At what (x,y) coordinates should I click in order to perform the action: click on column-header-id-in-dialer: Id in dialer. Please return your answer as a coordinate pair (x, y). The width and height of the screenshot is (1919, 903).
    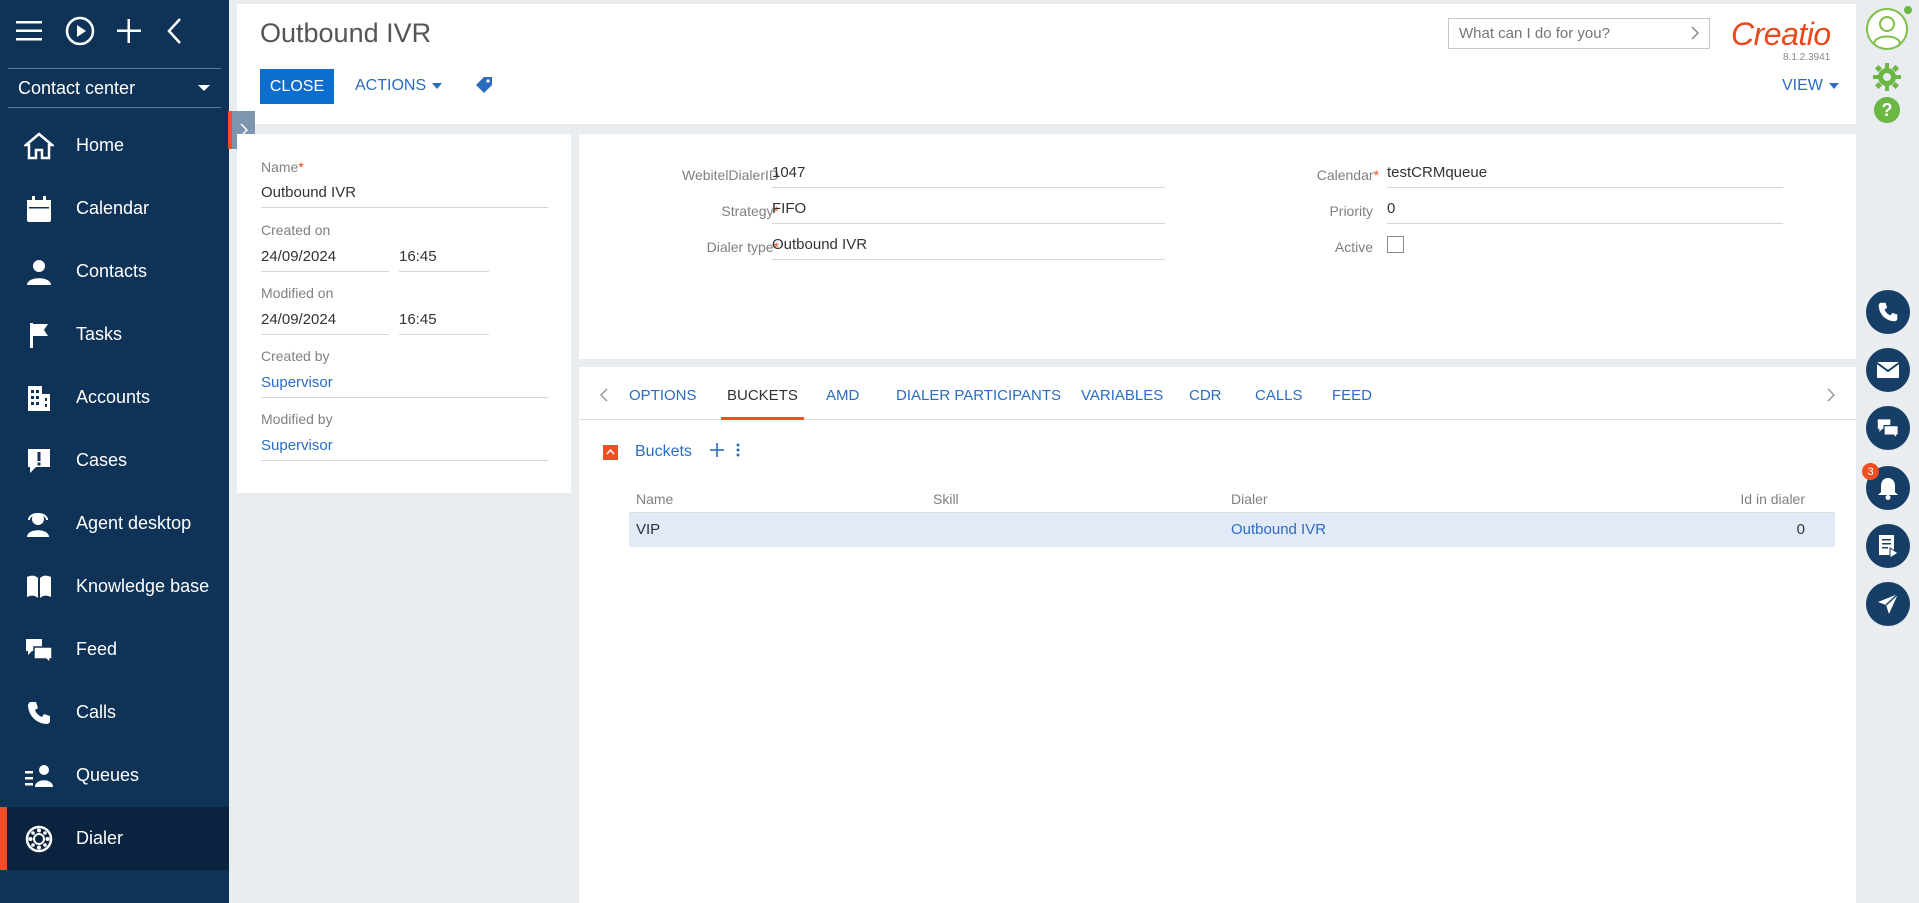
    Looking at the image, I should click on (1772, 499).